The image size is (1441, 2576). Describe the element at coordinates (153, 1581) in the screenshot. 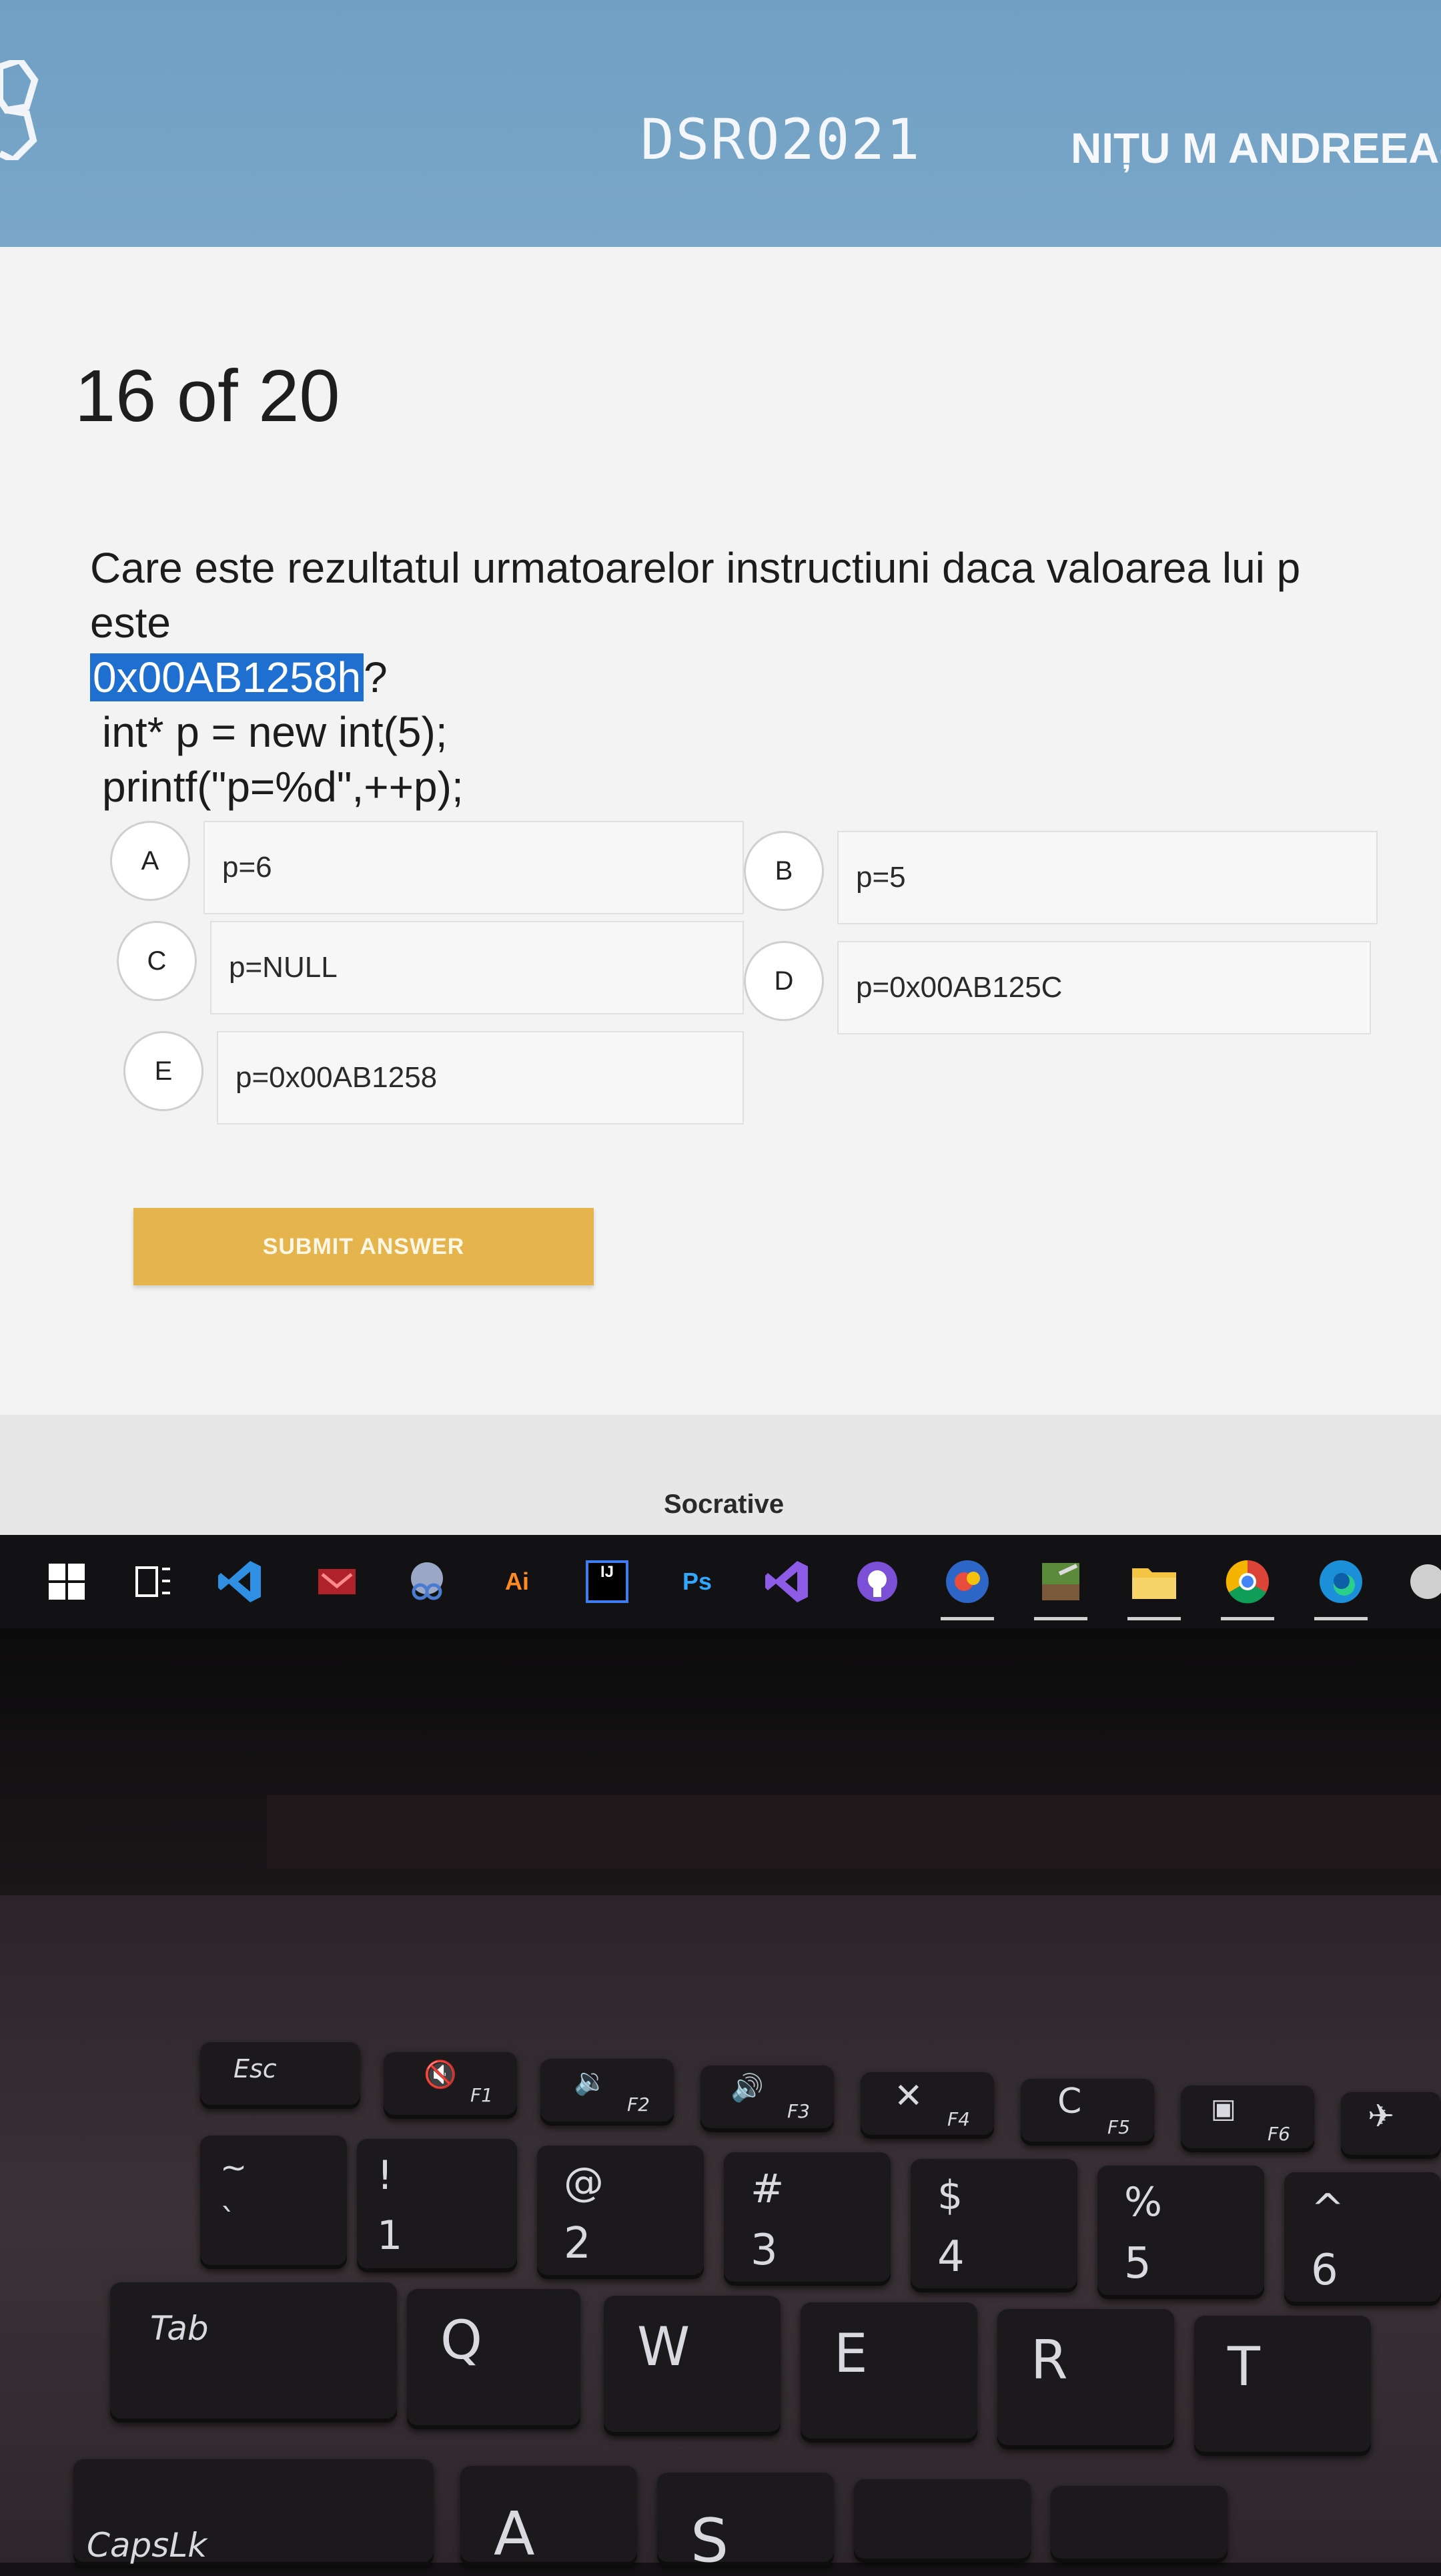

I see `task-view-icon` at that location.